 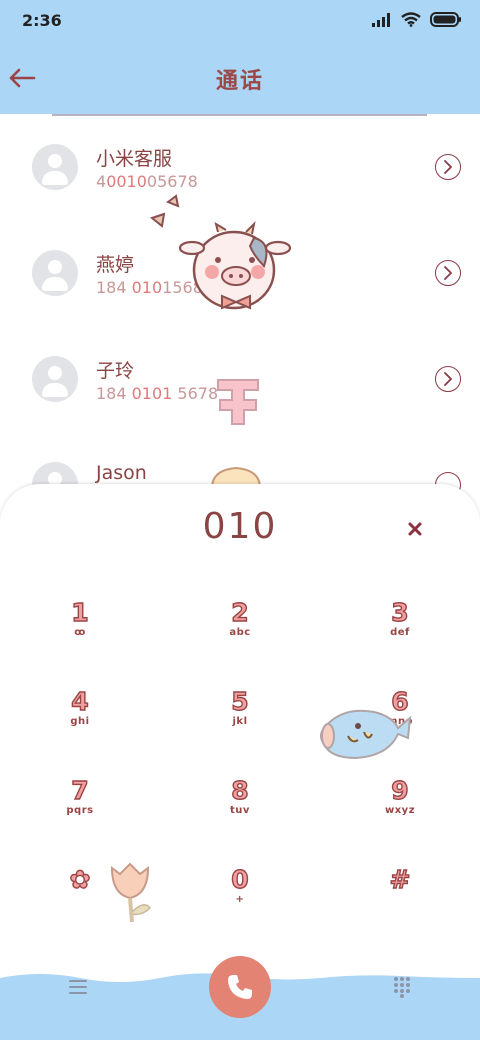 What do you see at coordinates (80, 810) in the screenshot?
I see `key-letters: pqrs` at bounding box center [80, 810].